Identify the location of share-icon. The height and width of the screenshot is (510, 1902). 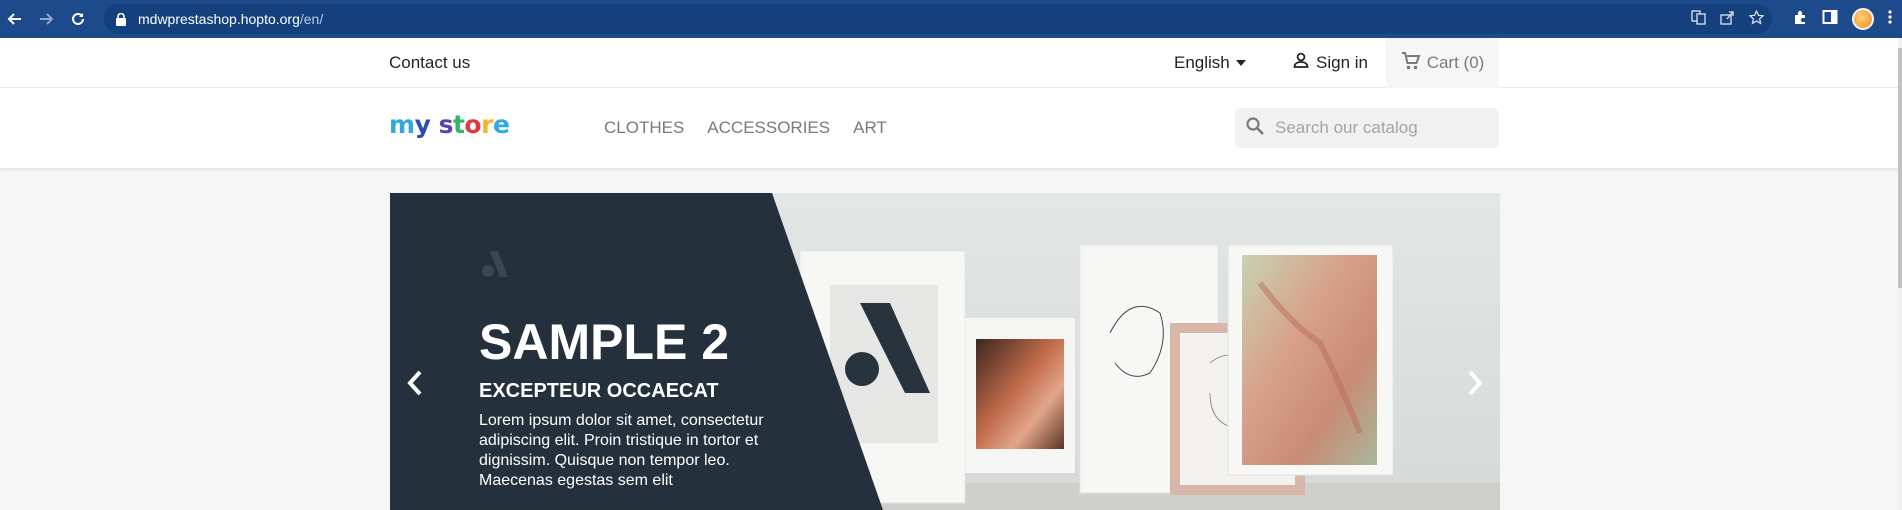
(1727, 19).